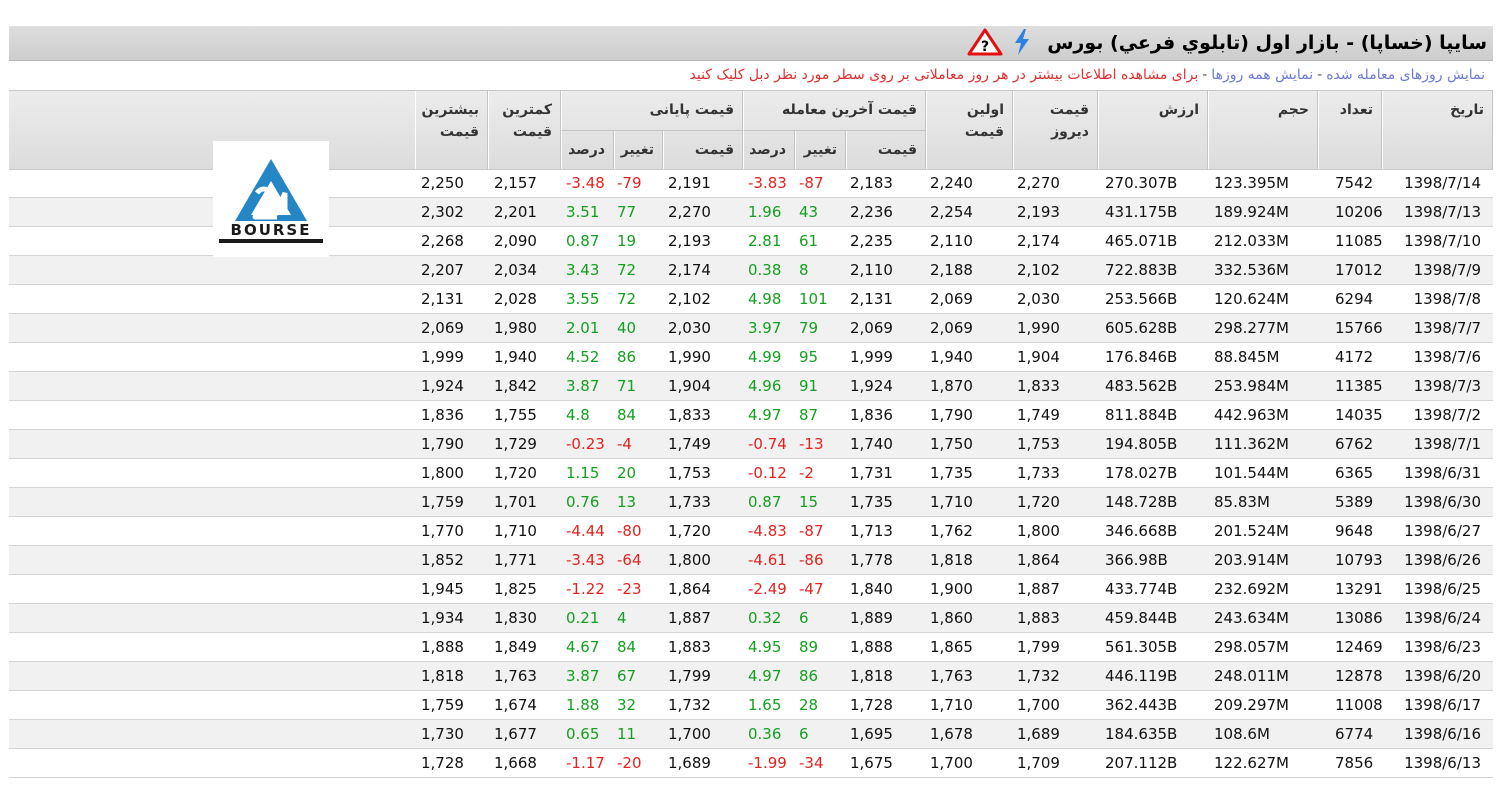 This screenshot has width=1501, height=795. Describe the element at coordinates (1242, 734) in the screenshot. I see `cell-volume: 108.6M` at that location.